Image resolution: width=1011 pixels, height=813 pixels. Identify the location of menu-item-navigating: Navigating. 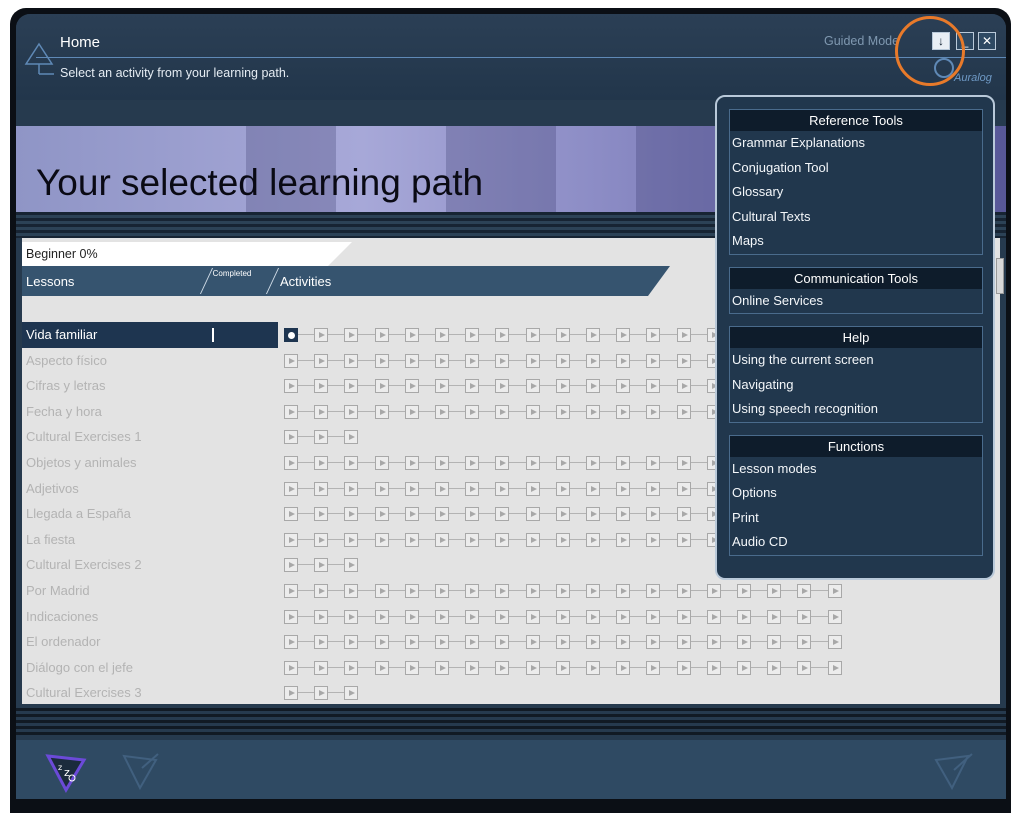
(856, 385).